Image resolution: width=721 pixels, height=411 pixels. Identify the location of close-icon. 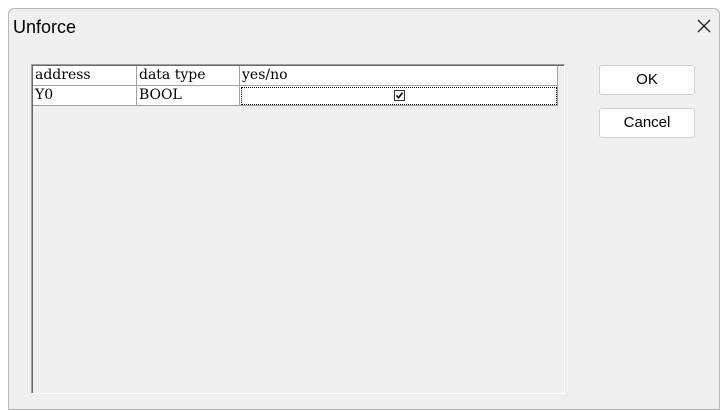
(704, 26).